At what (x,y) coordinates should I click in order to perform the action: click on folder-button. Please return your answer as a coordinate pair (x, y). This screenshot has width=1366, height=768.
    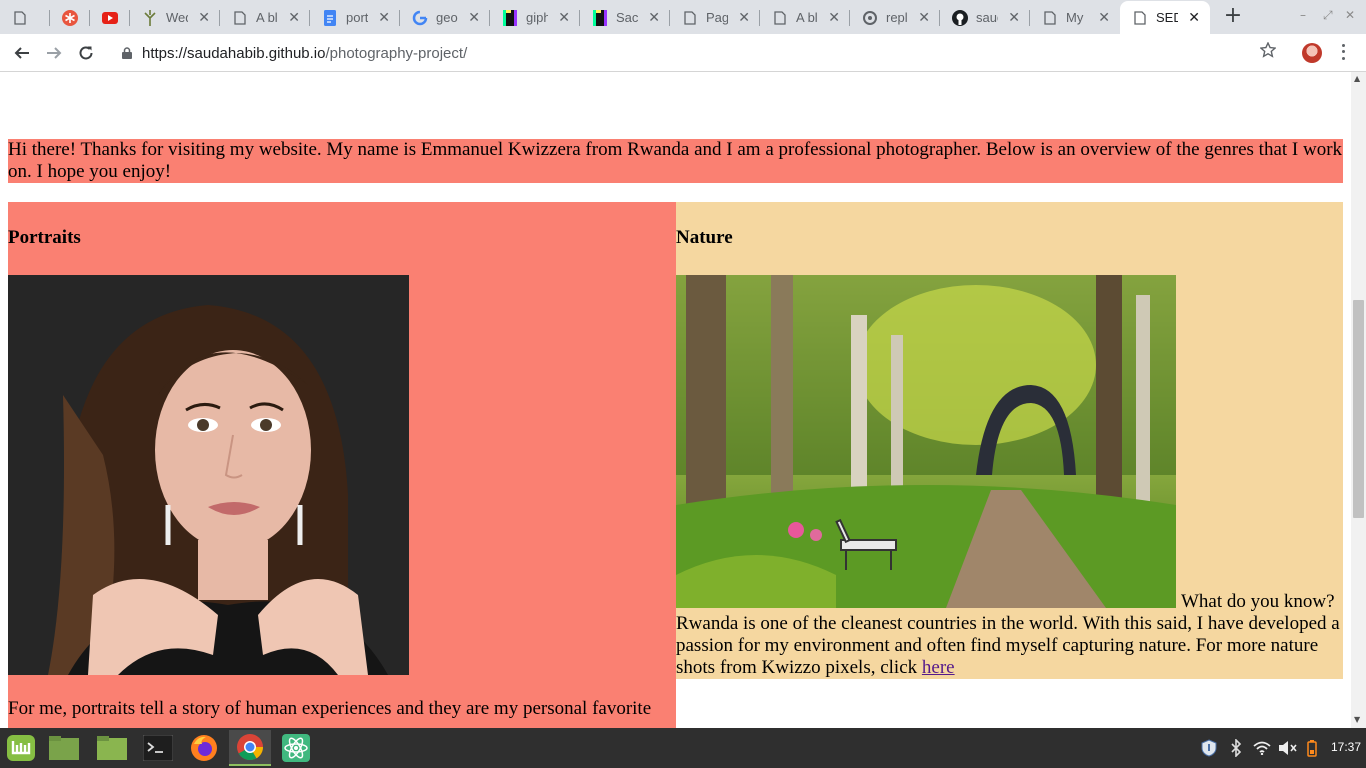
    Looking at the image, I should click on (112, 748).